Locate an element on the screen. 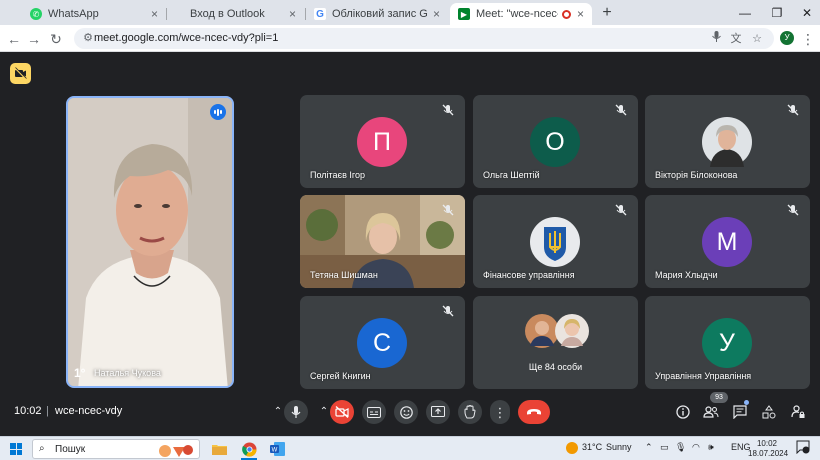 This screenshot has height=460, width=820. people-button is located at coordinates (711, 412).